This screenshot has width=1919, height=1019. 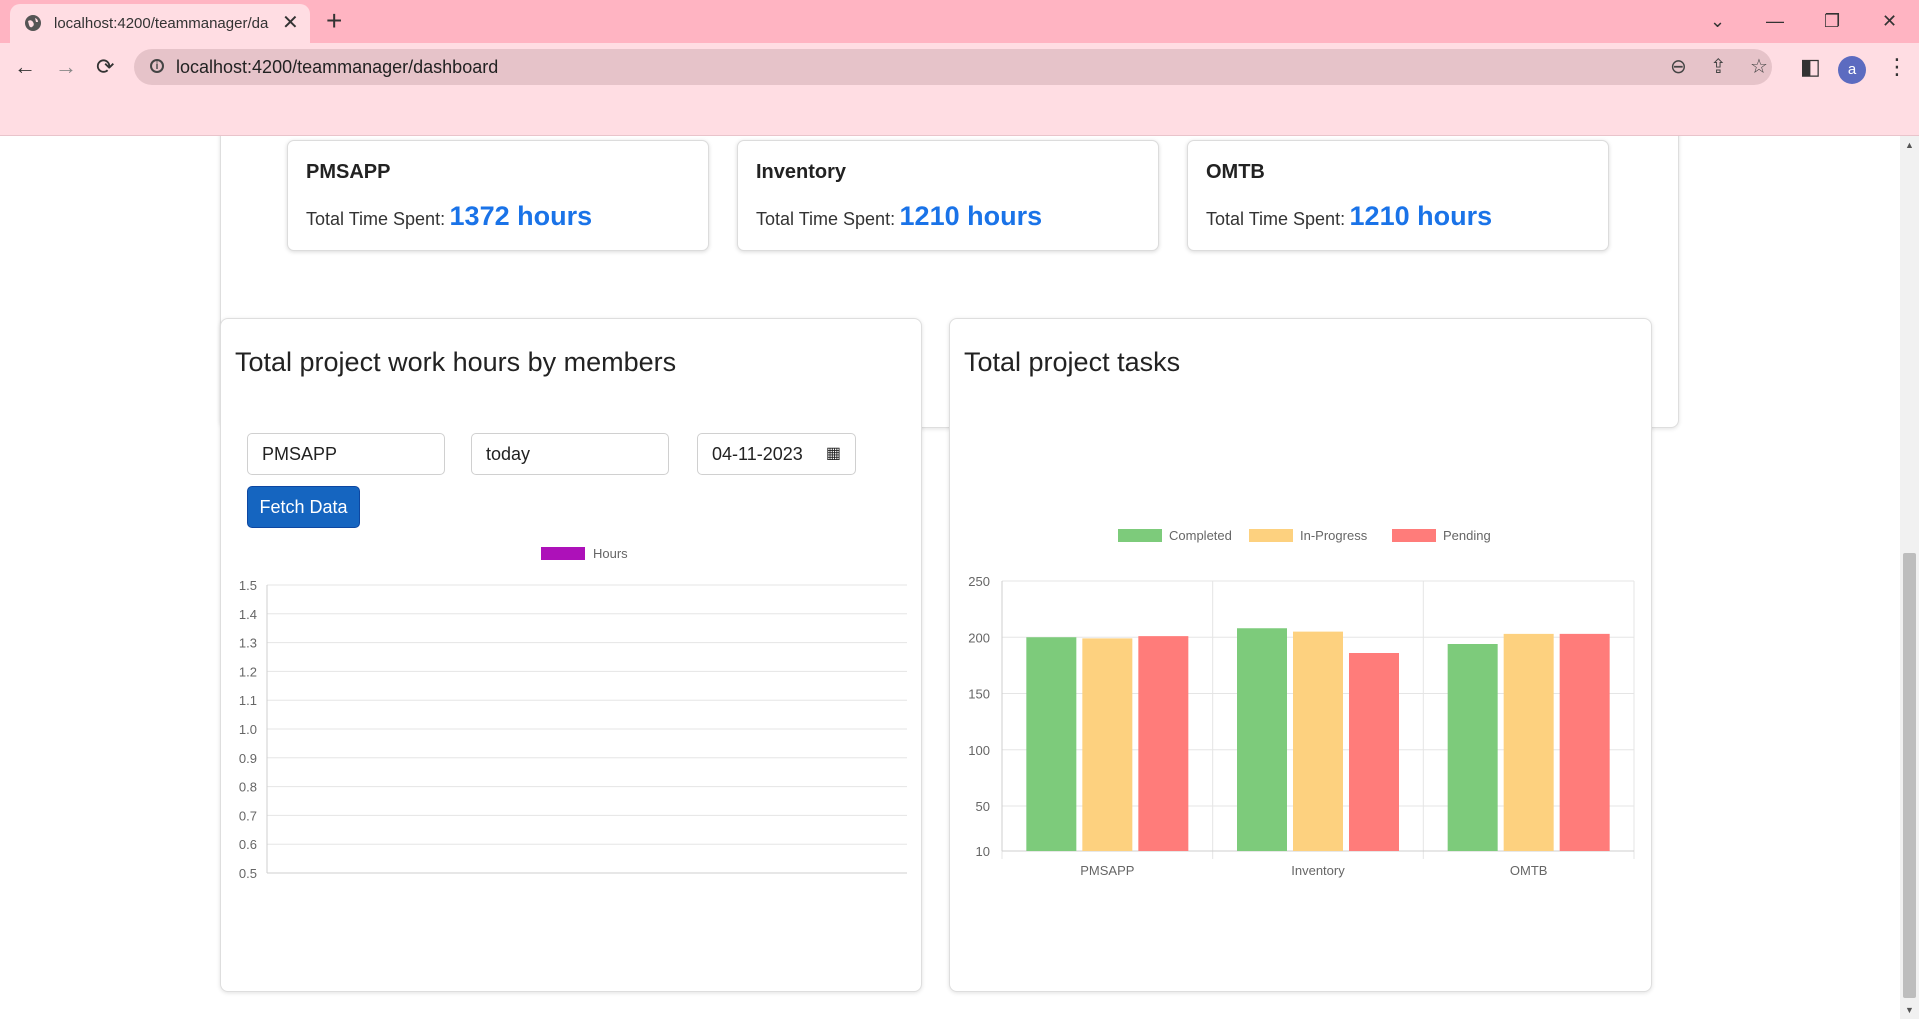 I want to click on scroll-thumb, so click(x=1909, y=775).